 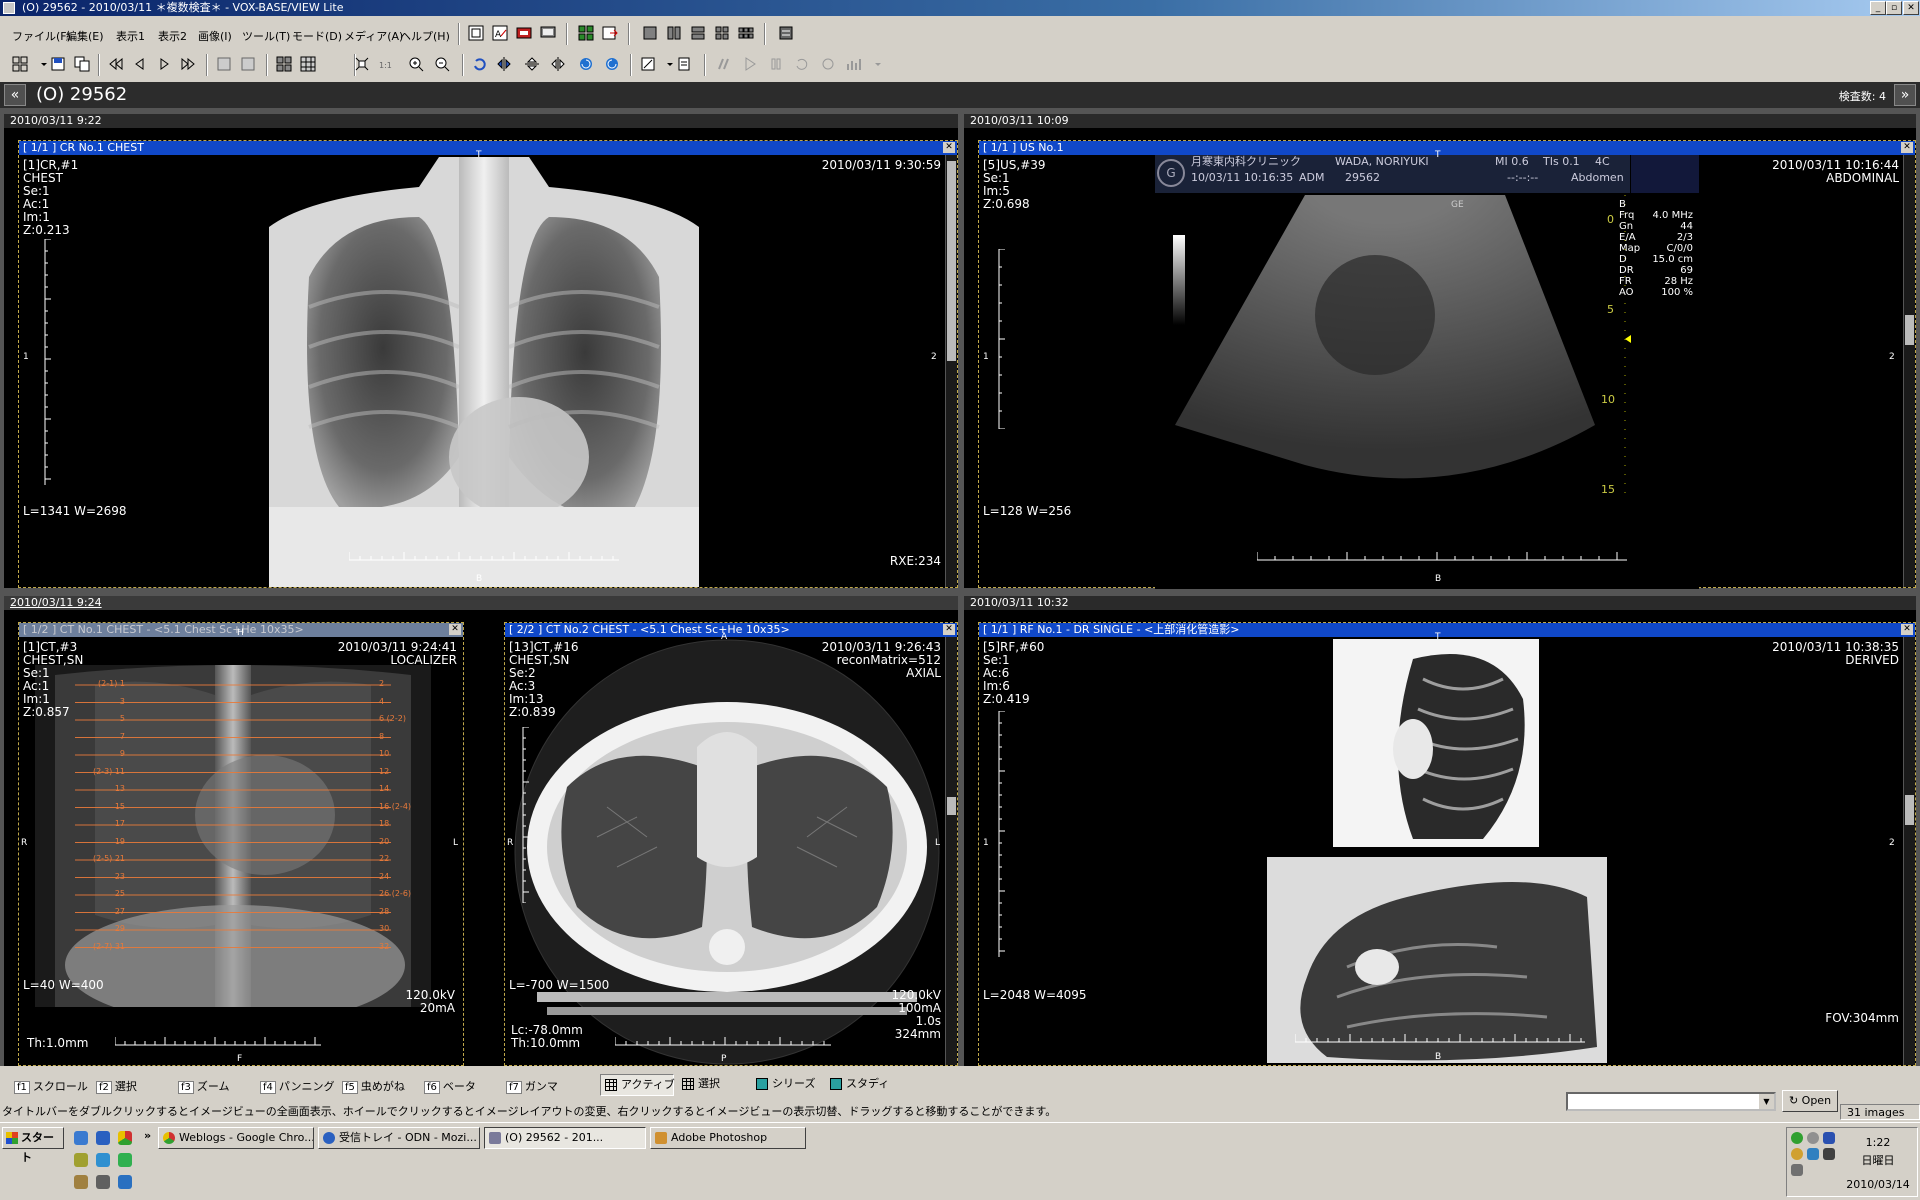 I want to click on prev-image-icon, so click(x=140, y=64).